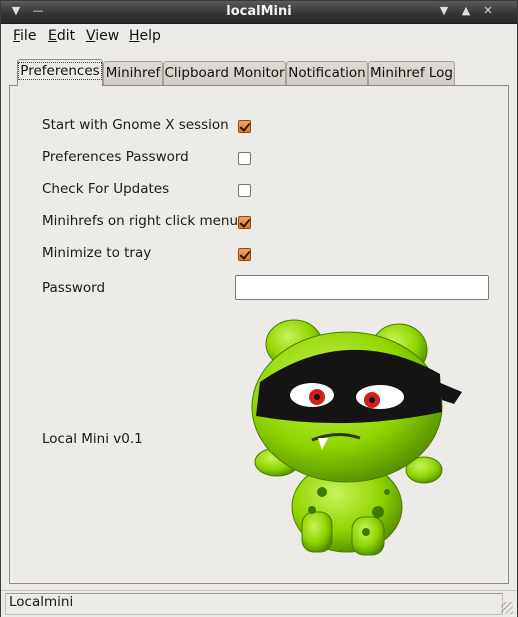 The image size is (518, 617). I want to click on status-frame, so click(254, 604).